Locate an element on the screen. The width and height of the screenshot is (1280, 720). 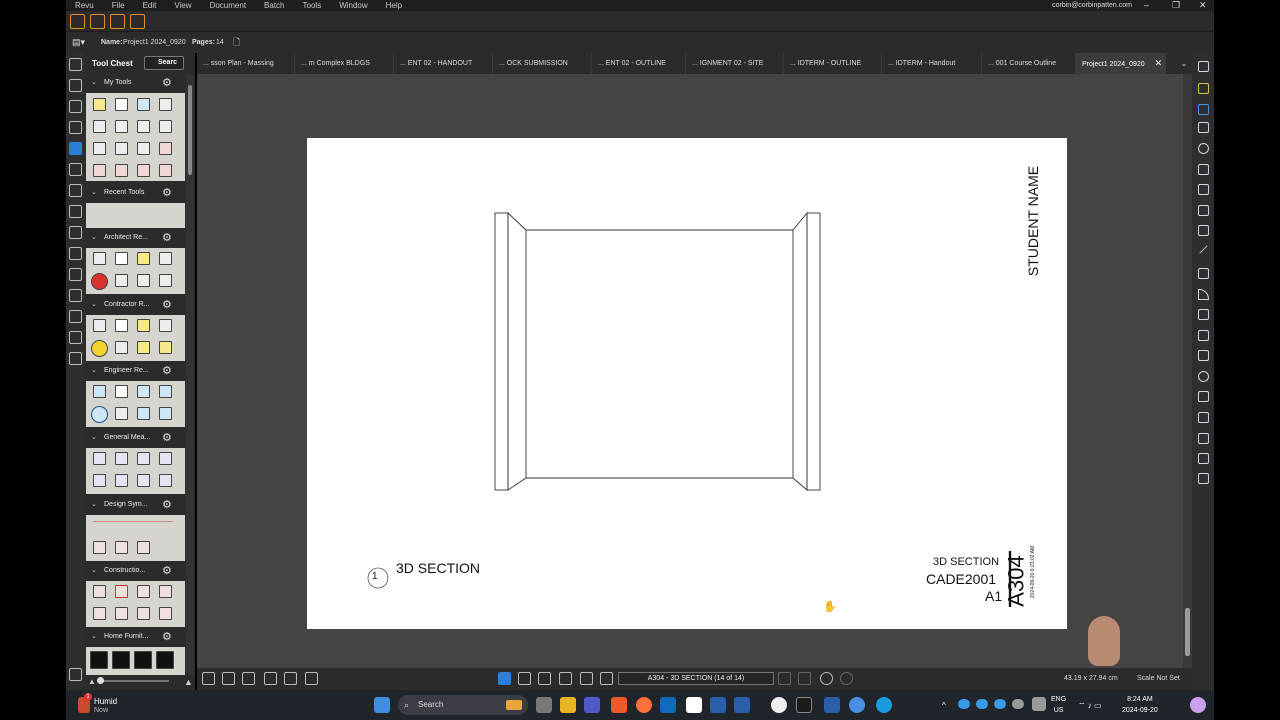
tab-handout: ... ENT 02 - HANDOUT is located at coordinates (443, 63).